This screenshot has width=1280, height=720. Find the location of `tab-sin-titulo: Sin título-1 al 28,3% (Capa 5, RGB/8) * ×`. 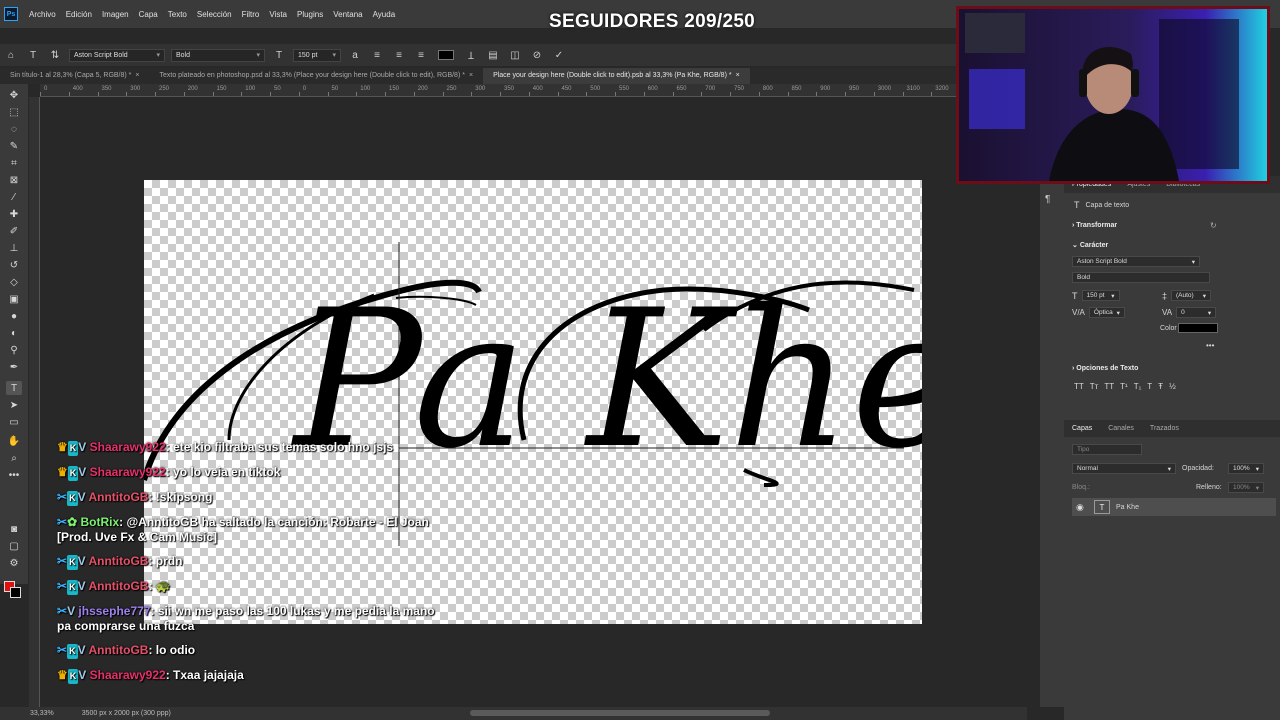

tab-sin-titulo: Sin título-1 al 28,3% (Capa 5, RGB/8) * × is located at coordinates (75, 76).